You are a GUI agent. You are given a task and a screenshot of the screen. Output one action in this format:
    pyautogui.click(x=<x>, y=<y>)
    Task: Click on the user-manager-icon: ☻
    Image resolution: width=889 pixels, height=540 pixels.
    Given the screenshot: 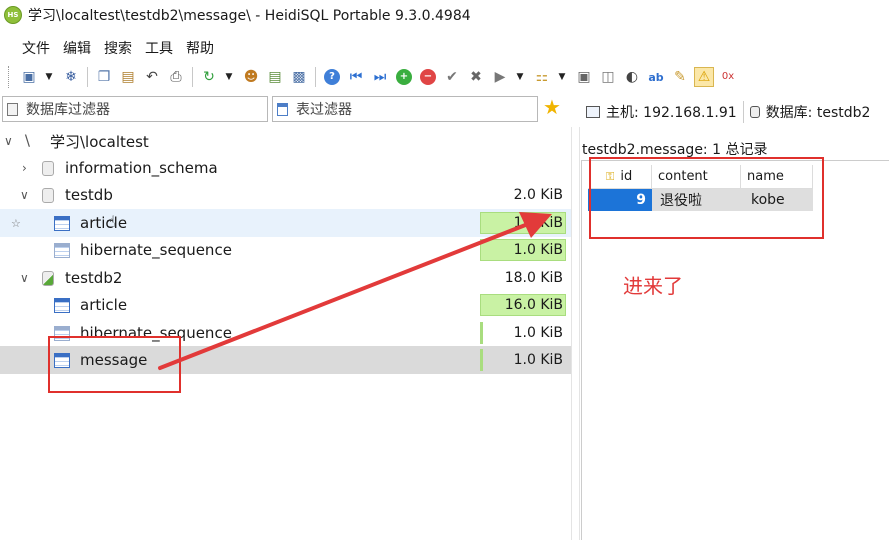 What is the action you would take?
    pyautogui.click(x=251, y=77)
    